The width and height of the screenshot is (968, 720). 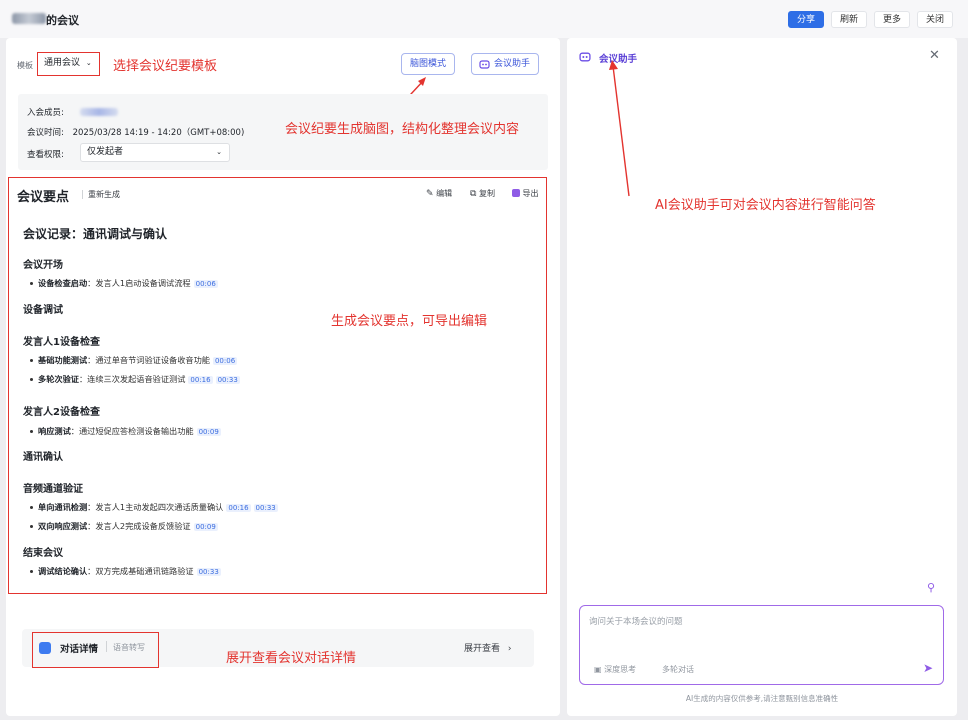 I want to click on deep-think-toggle: ▣ 深度思考, so click(x=615, y=669).